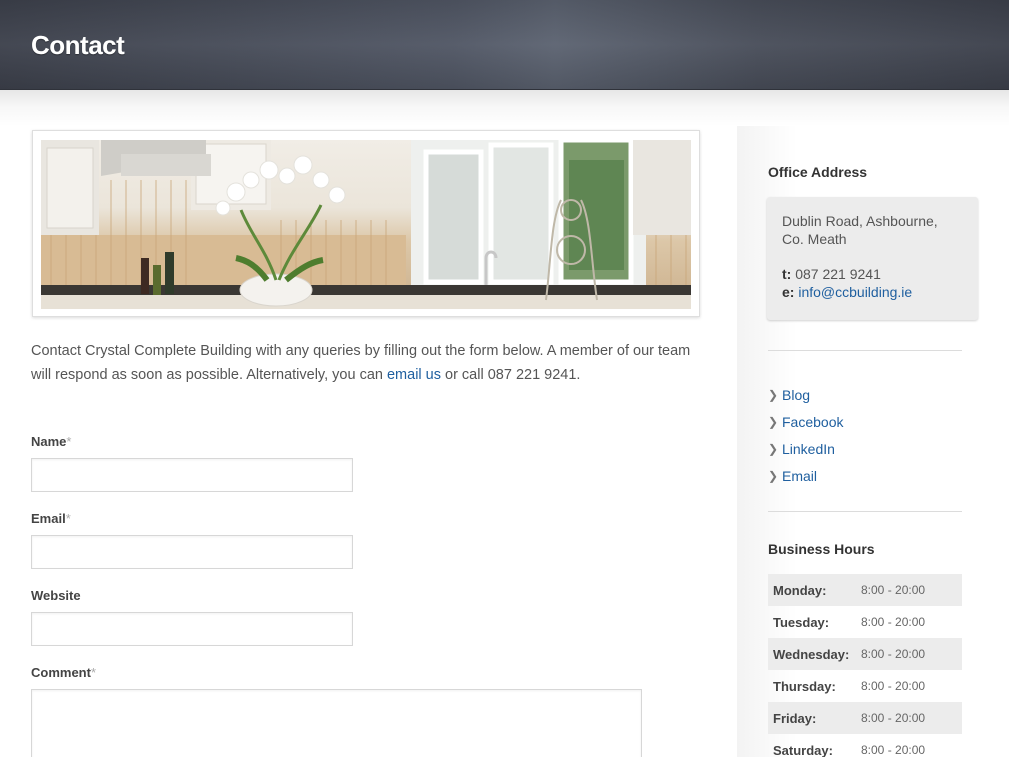 The width and height of the screenshot is (1009, 757). I want to click on hours-row: Friday: 8:00 - 20:00, so click(865, 718).